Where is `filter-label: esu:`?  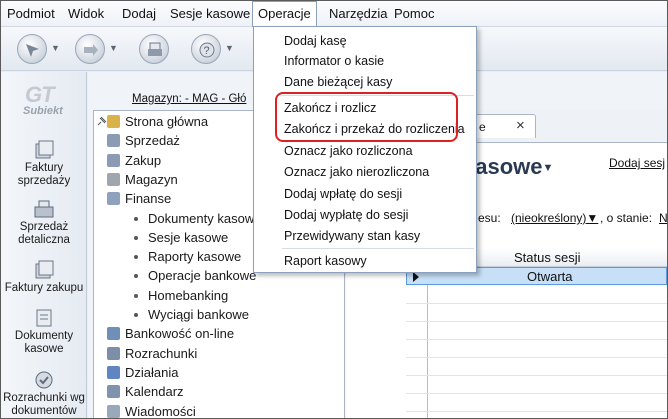
filter-label: esu: is located at coordinates (489, 218).